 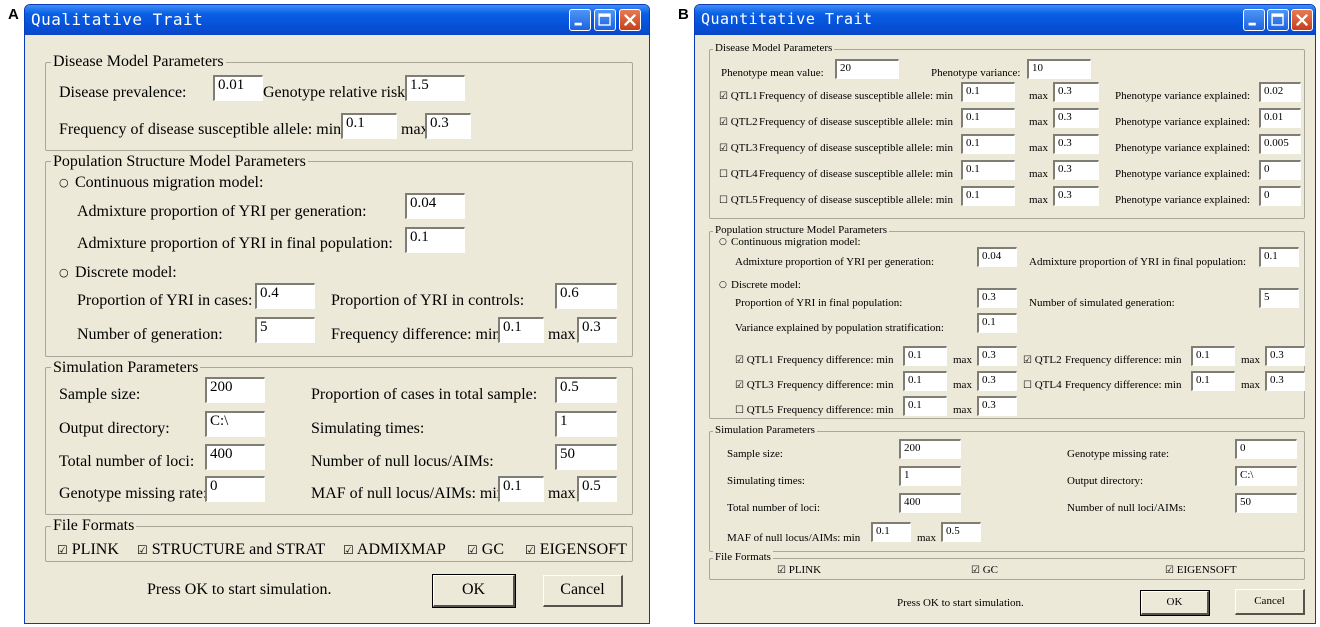 I want to click on qtl-name: QTL2, so click(x=1048, y=360).